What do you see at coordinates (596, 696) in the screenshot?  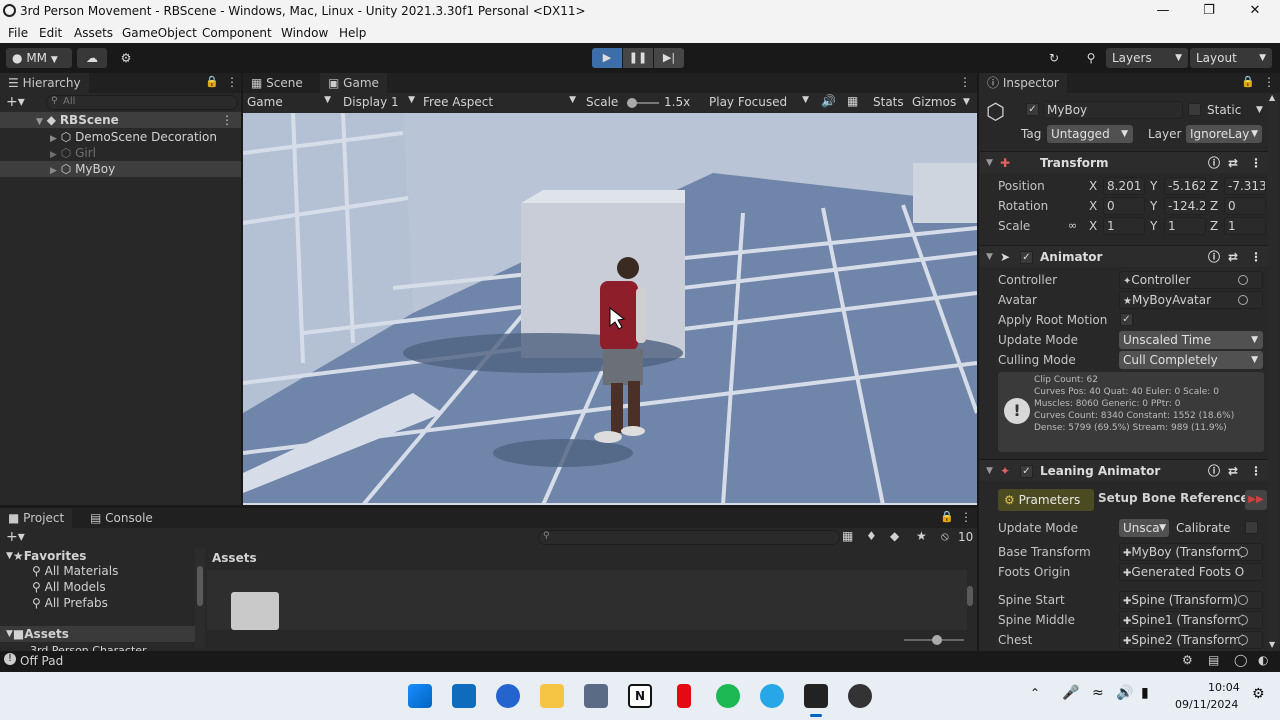 I see `calculator-icon` at bounding box center [596, 696].